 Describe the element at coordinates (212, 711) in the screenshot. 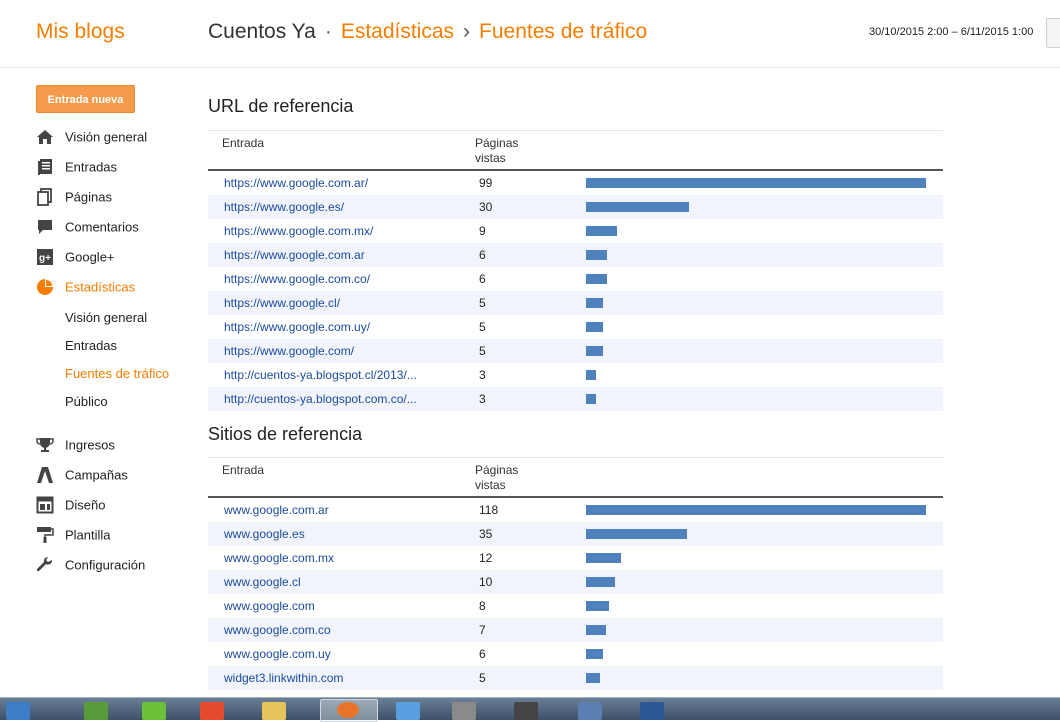

I see `chrome-icon` at that location.